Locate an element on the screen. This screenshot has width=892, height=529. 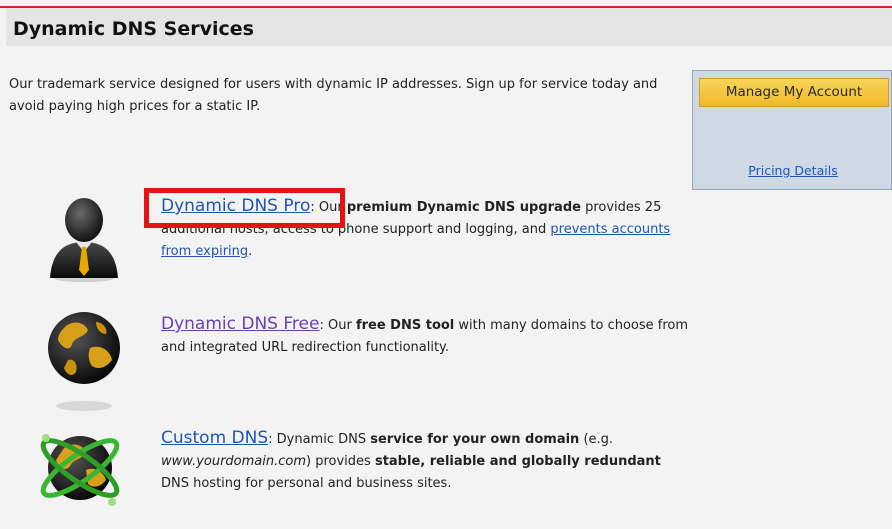
service-bold-text: stable, reliable and globally redundant is located at coordinates (517, 461).